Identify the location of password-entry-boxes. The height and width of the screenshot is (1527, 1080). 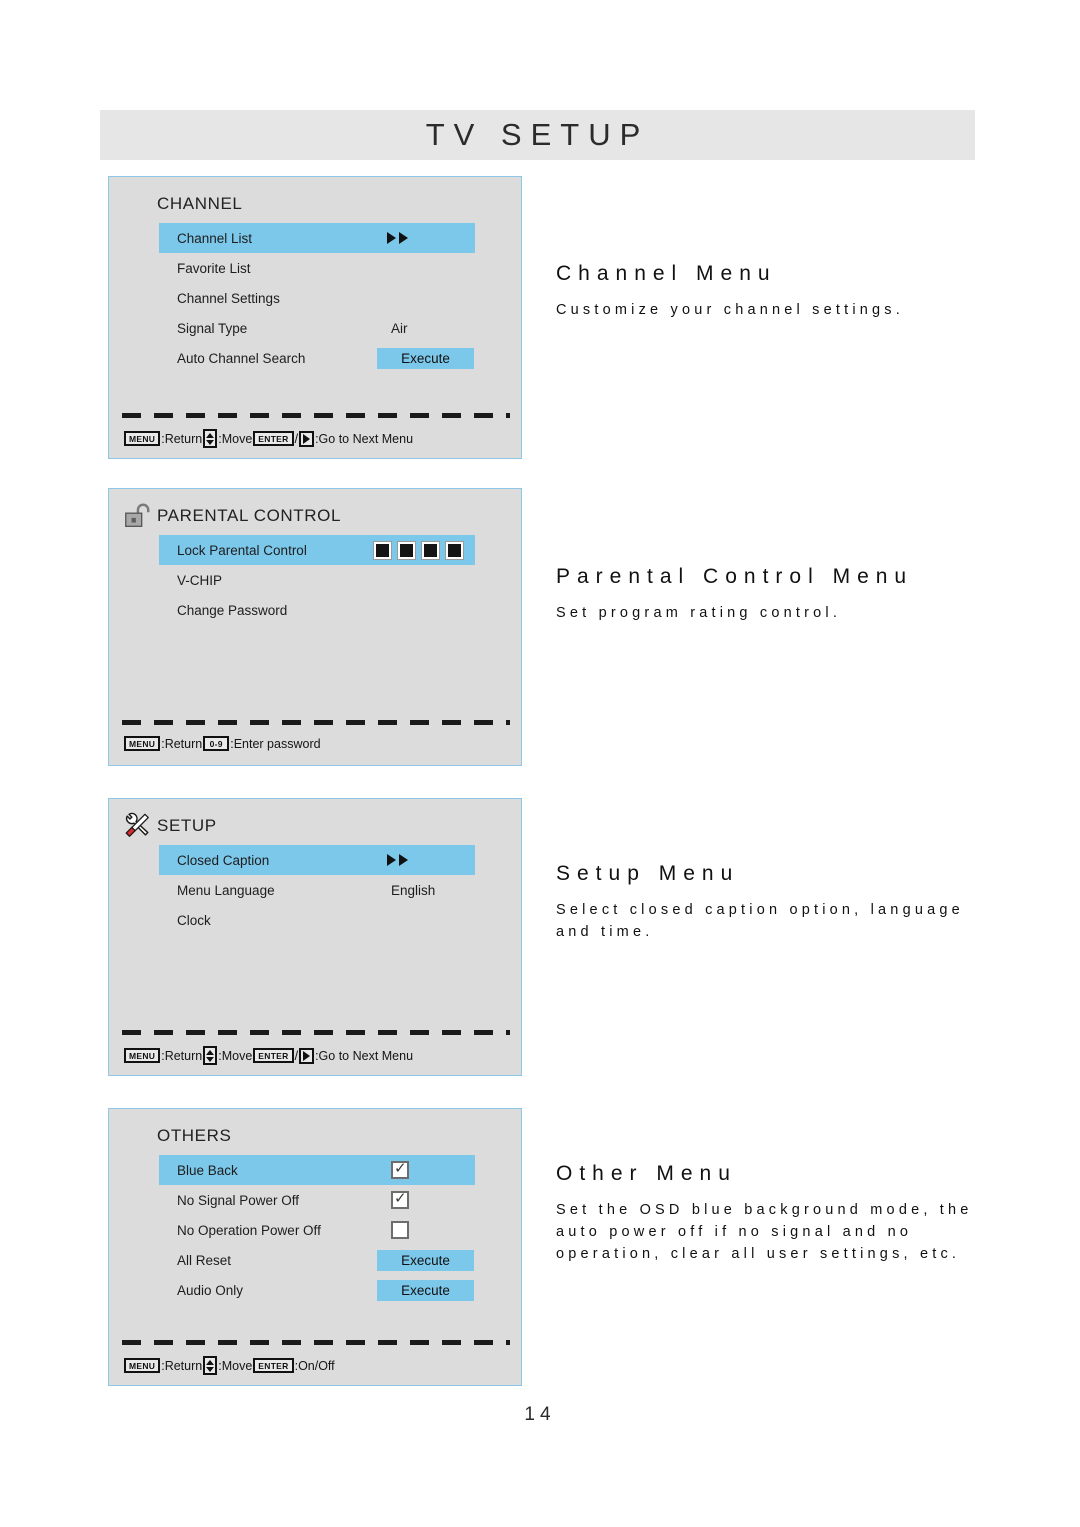
(418, 550).